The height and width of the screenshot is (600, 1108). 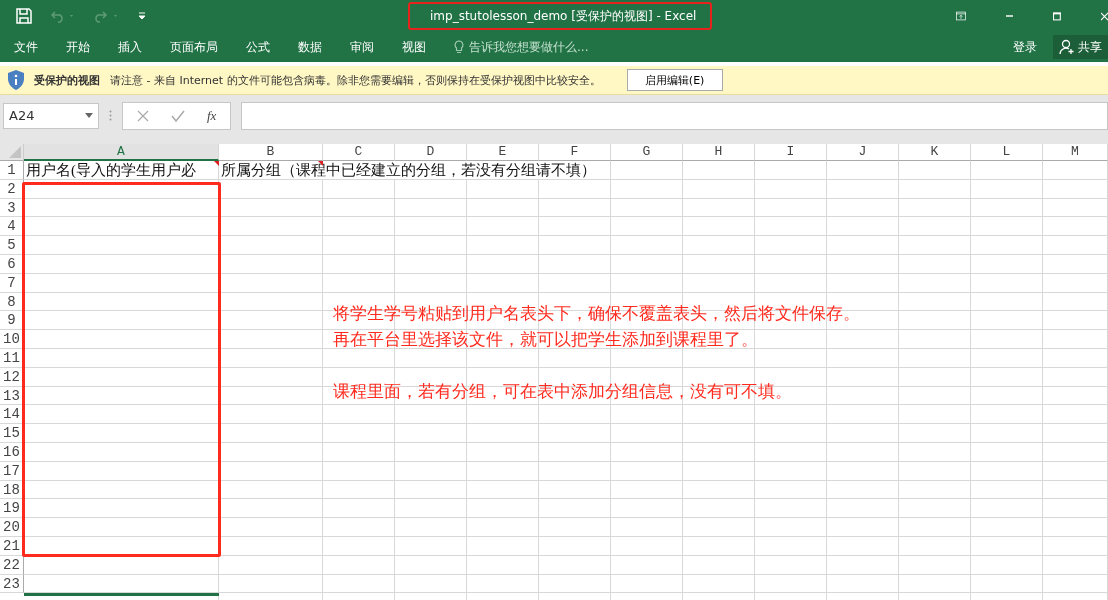 I want to click on insert-function-button: fx, so click(x=212, y=115).